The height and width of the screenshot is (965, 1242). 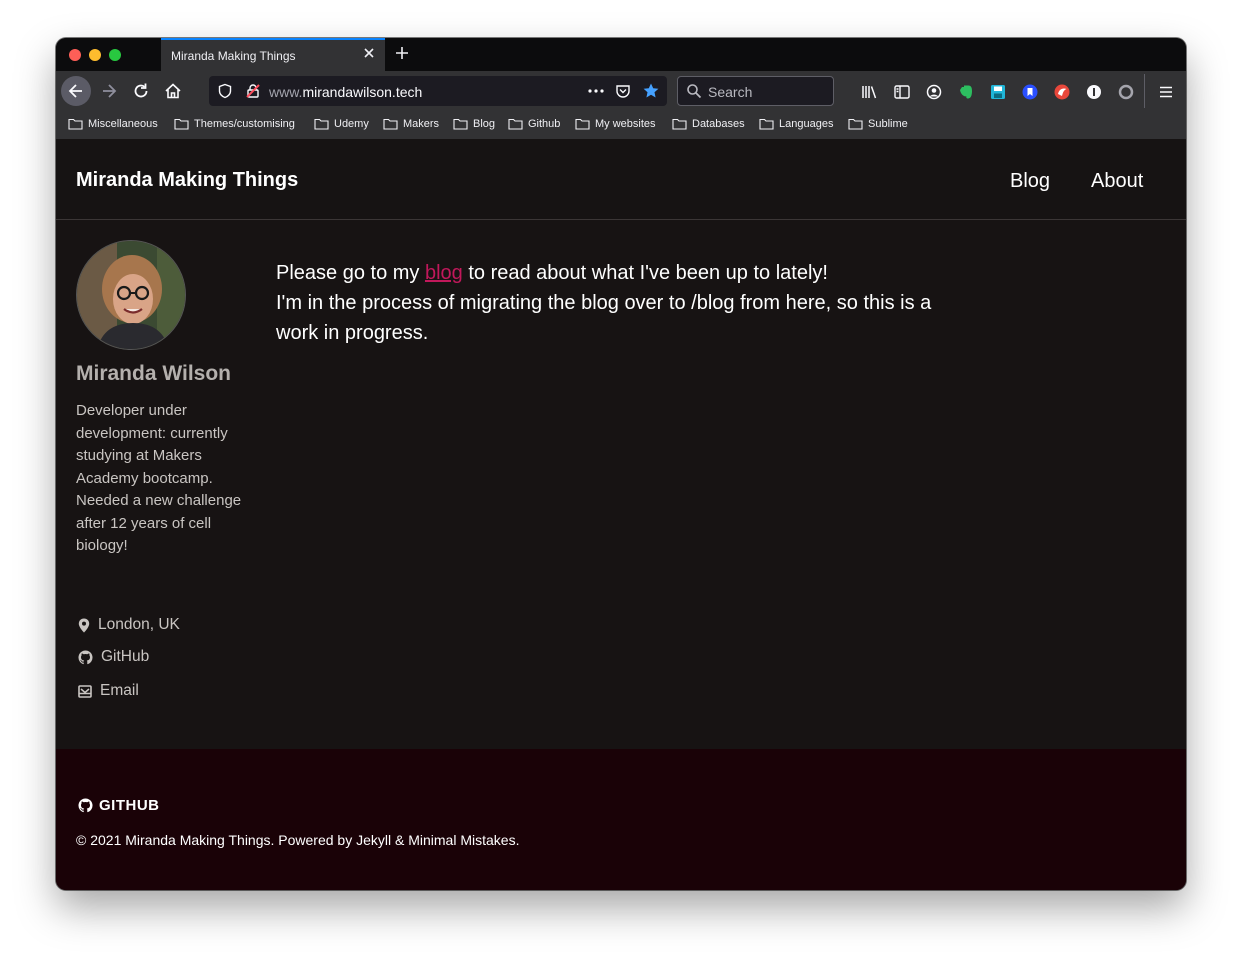 I want to click on bookmark-label: My websites, so click(x=625, y=124).